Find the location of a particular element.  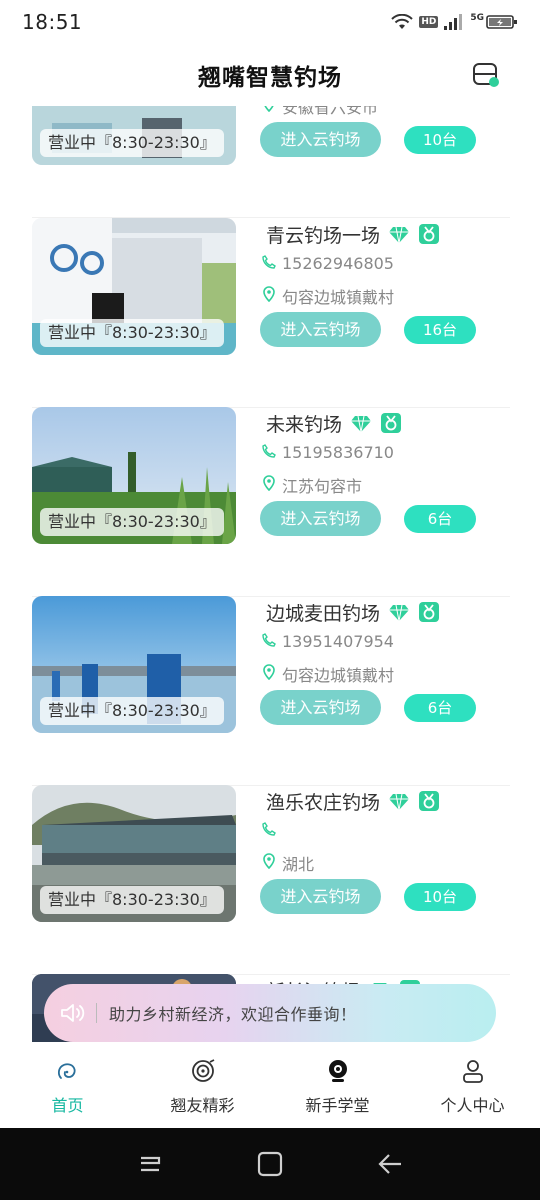

signal-icon is located at coordinates (453, 22).